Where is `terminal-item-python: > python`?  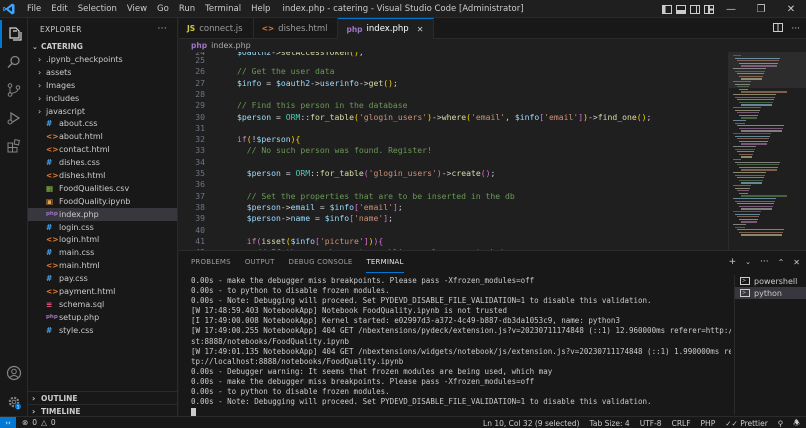
terminal-item-python: > python is located at coordinates (770, 293).